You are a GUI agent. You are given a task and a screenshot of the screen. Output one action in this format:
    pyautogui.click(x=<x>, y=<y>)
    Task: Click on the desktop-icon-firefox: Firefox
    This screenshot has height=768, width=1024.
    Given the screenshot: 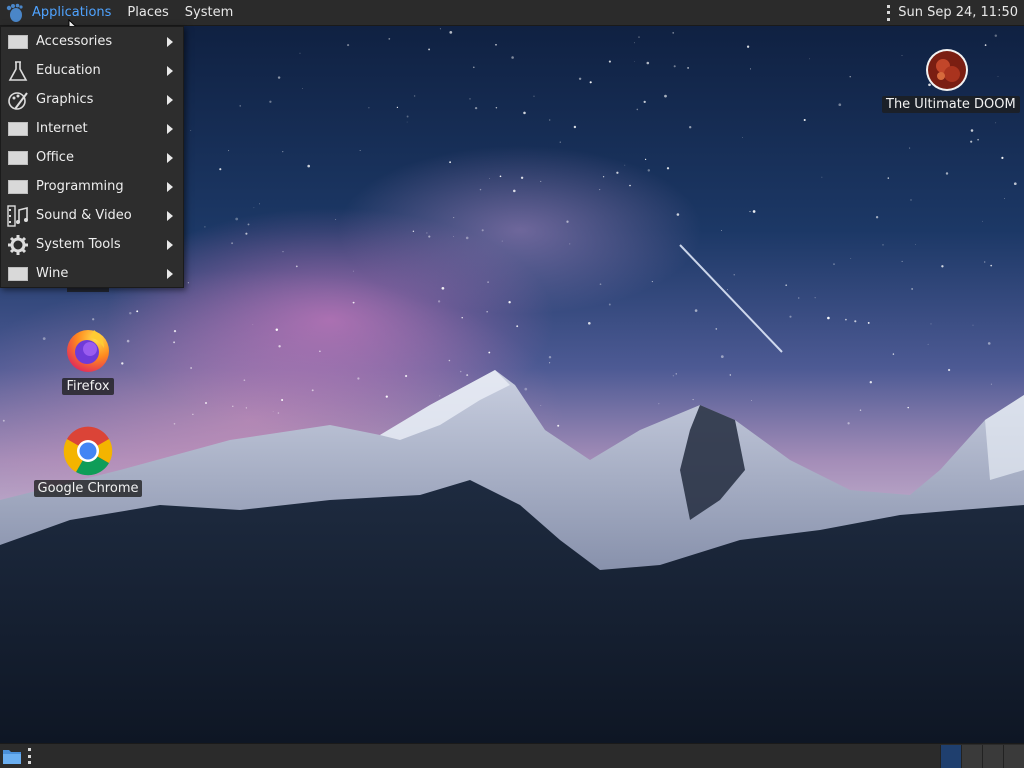 What is the action you would take?
    pyautogui.click(x=88, y=360)
    